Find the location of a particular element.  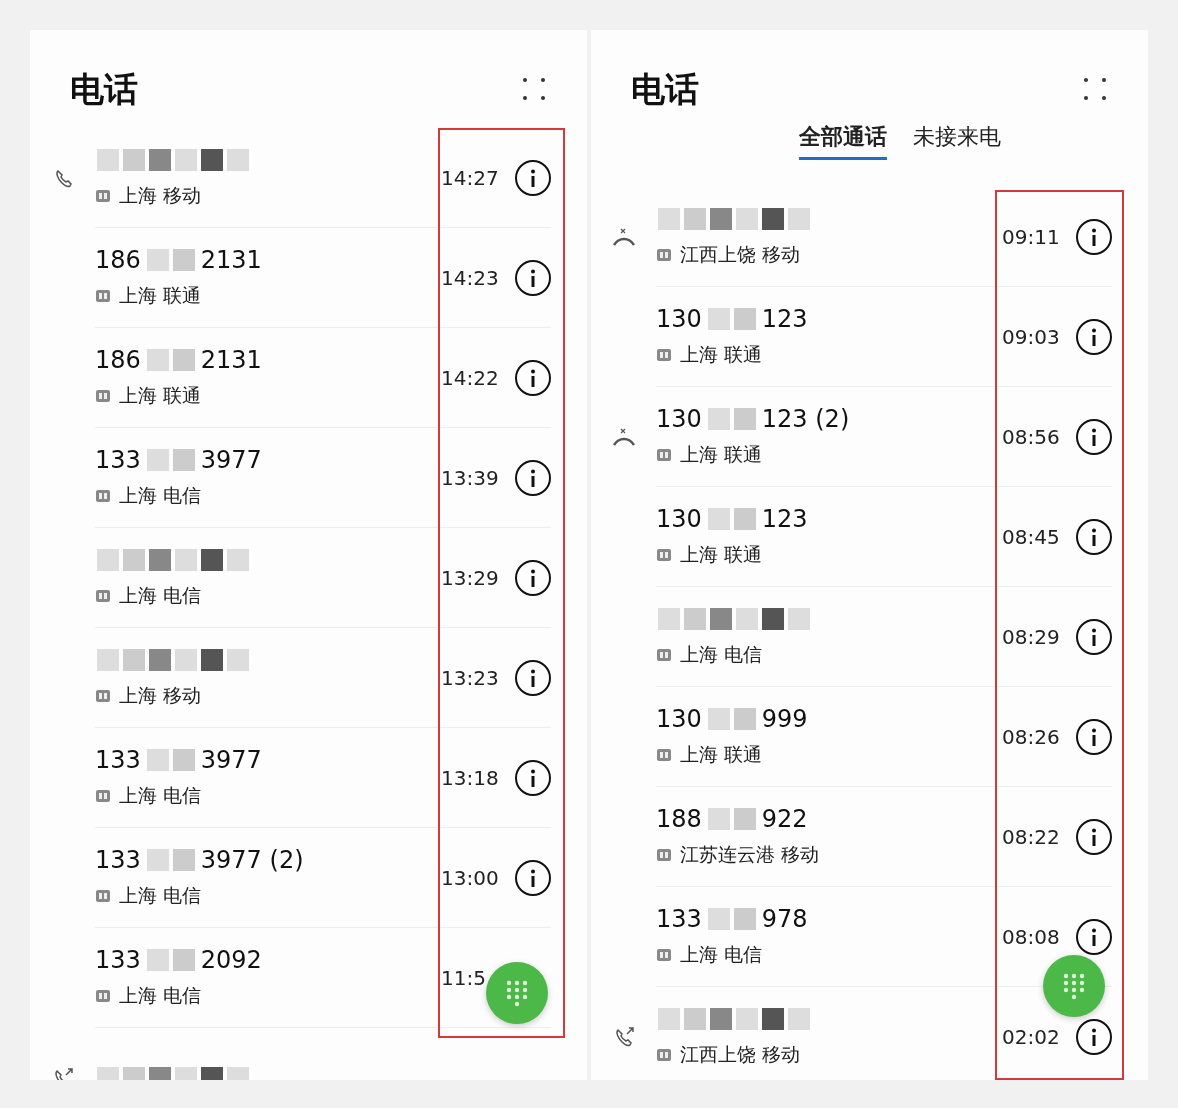

call-time: 14:22 is located at coordinates (470, 377).